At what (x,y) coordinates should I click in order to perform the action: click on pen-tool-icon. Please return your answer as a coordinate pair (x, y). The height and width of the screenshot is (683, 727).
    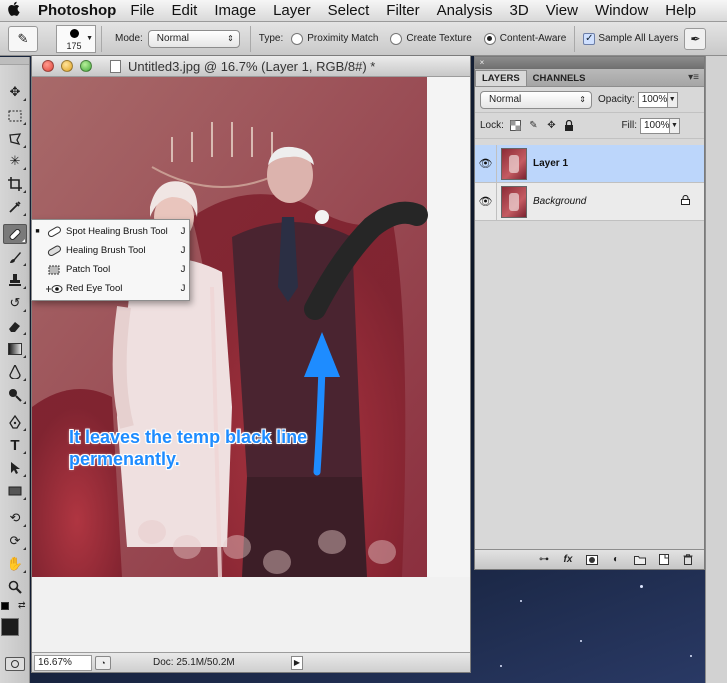
    Looking at the image, I should click on (15, 422).